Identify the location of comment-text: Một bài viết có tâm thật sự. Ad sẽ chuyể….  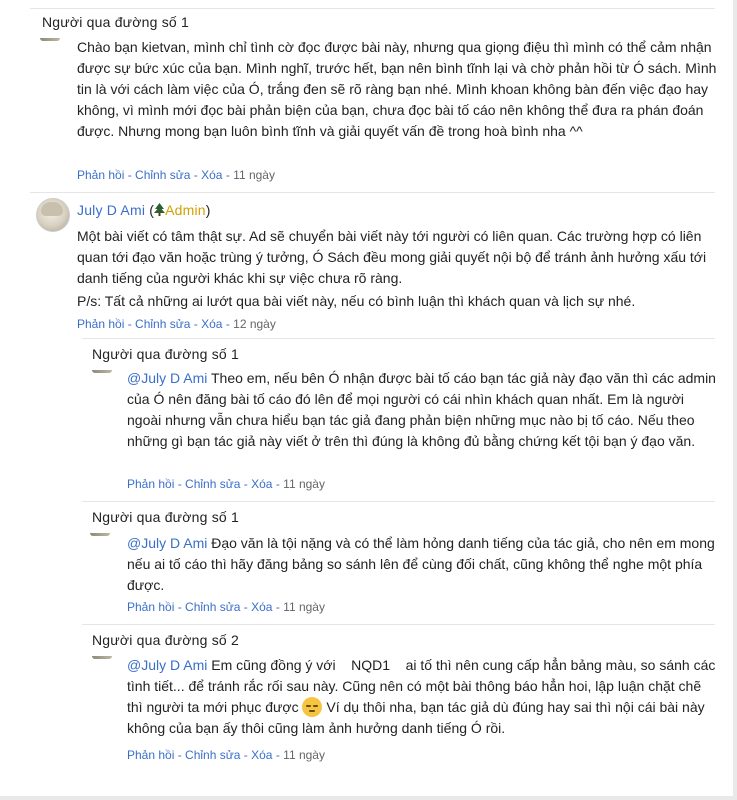
(392, 257).